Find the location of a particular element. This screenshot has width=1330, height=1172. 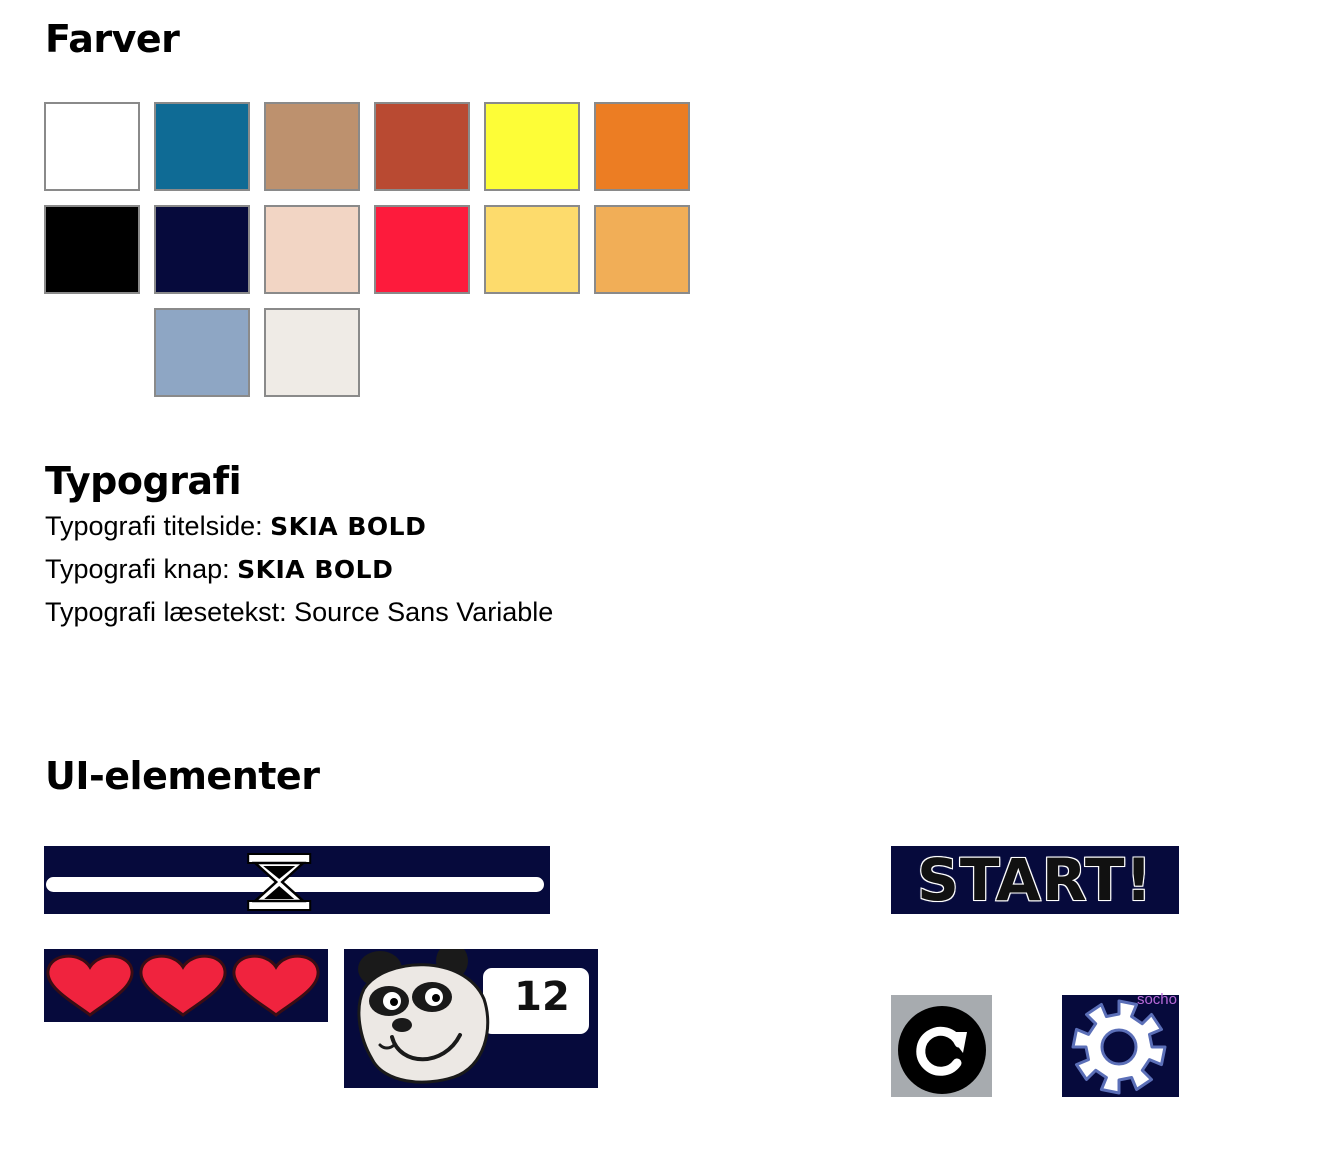

timer-bar is located at coordinates (297, 880).